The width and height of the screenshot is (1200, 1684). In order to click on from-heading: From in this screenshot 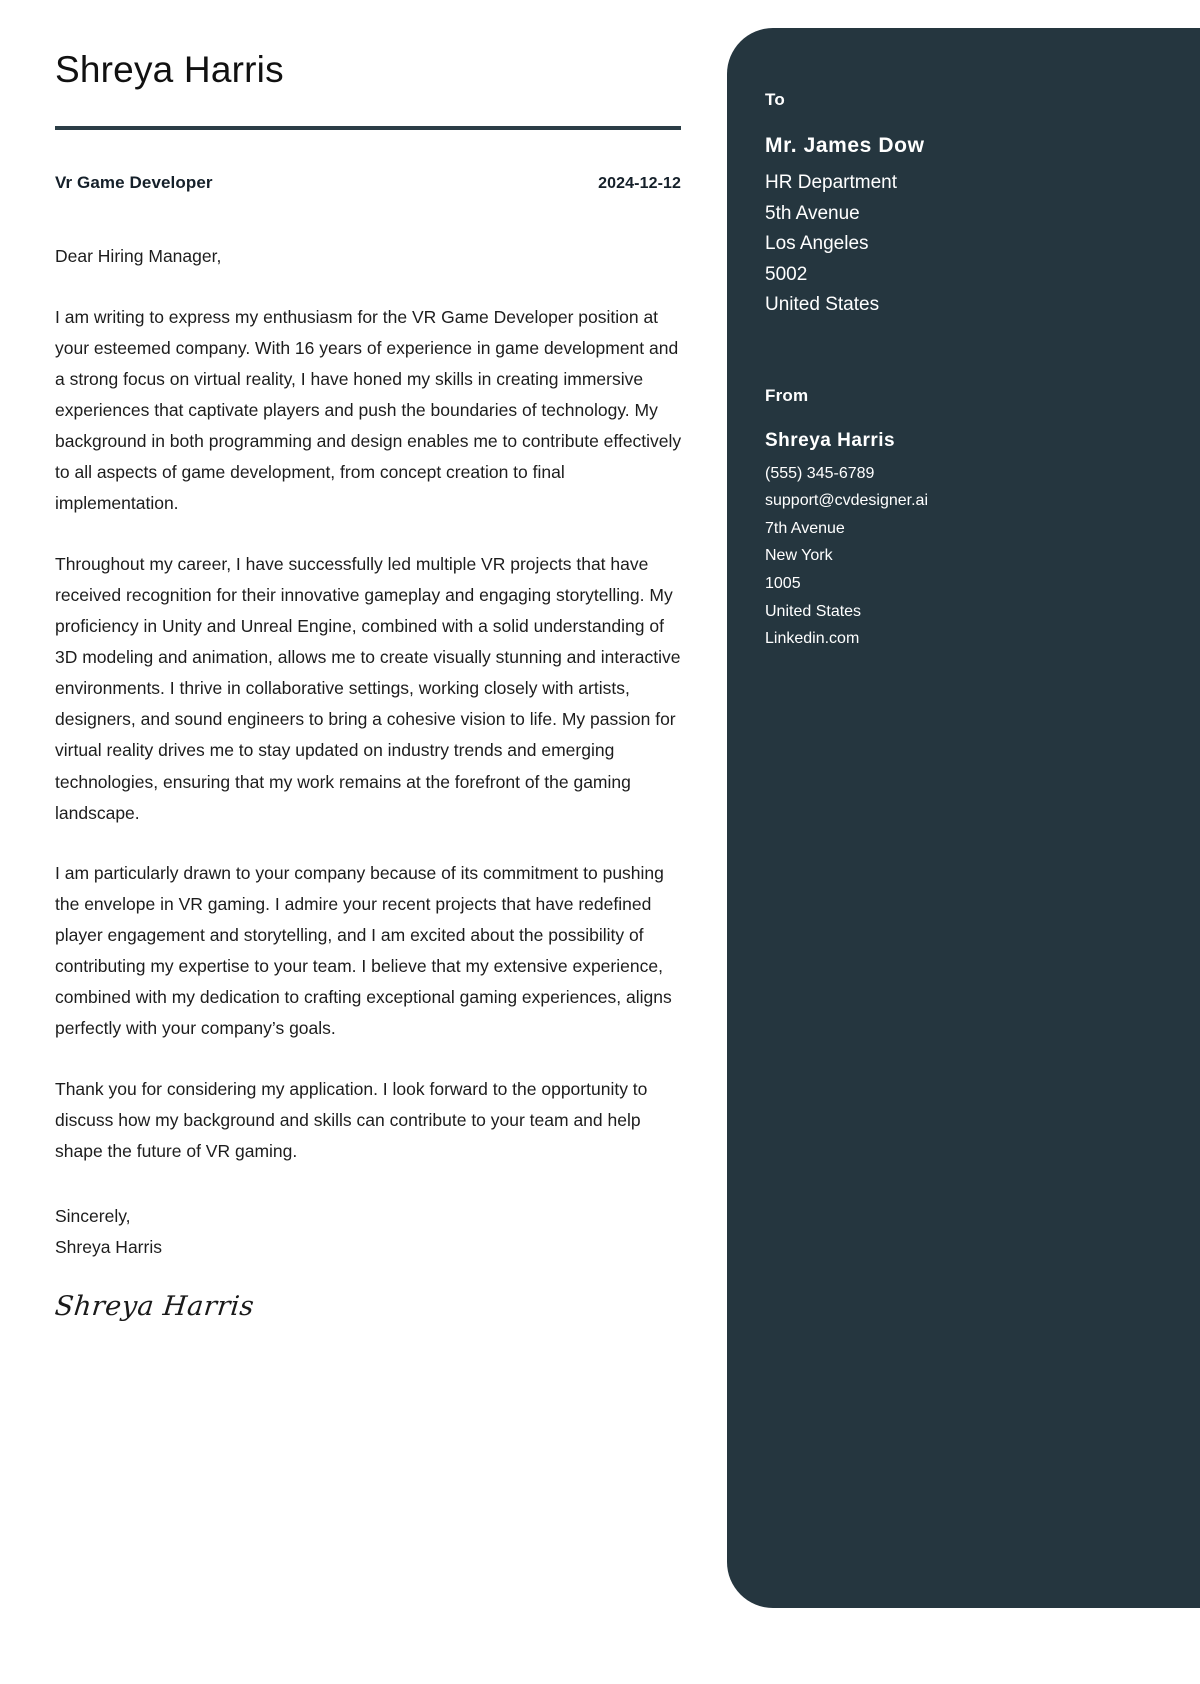, I will do `click(787, 396)`.